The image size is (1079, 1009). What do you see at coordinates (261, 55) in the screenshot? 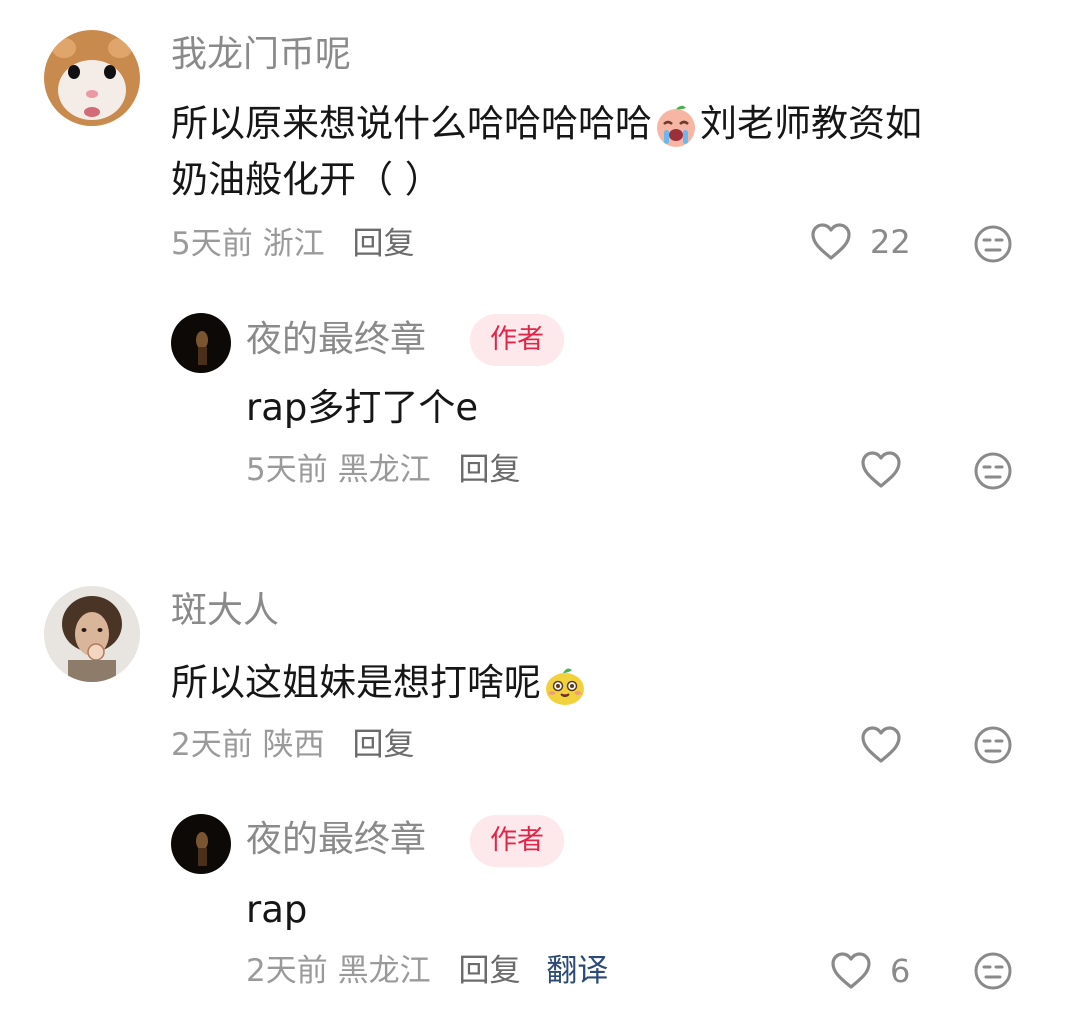
I see `username: 我龙门币呢` at bounding box center [261, 55].